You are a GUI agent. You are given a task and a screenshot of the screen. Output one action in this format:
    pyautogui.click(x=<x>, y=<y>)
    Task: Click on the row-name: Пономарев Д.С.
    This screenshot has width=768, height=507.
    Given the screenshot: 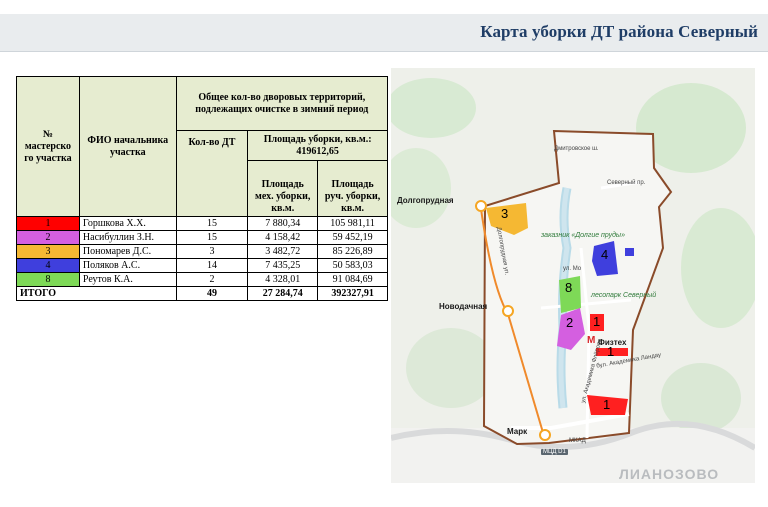 What is the action you would take?
    pyautogui.click(x=127, y=251)
    